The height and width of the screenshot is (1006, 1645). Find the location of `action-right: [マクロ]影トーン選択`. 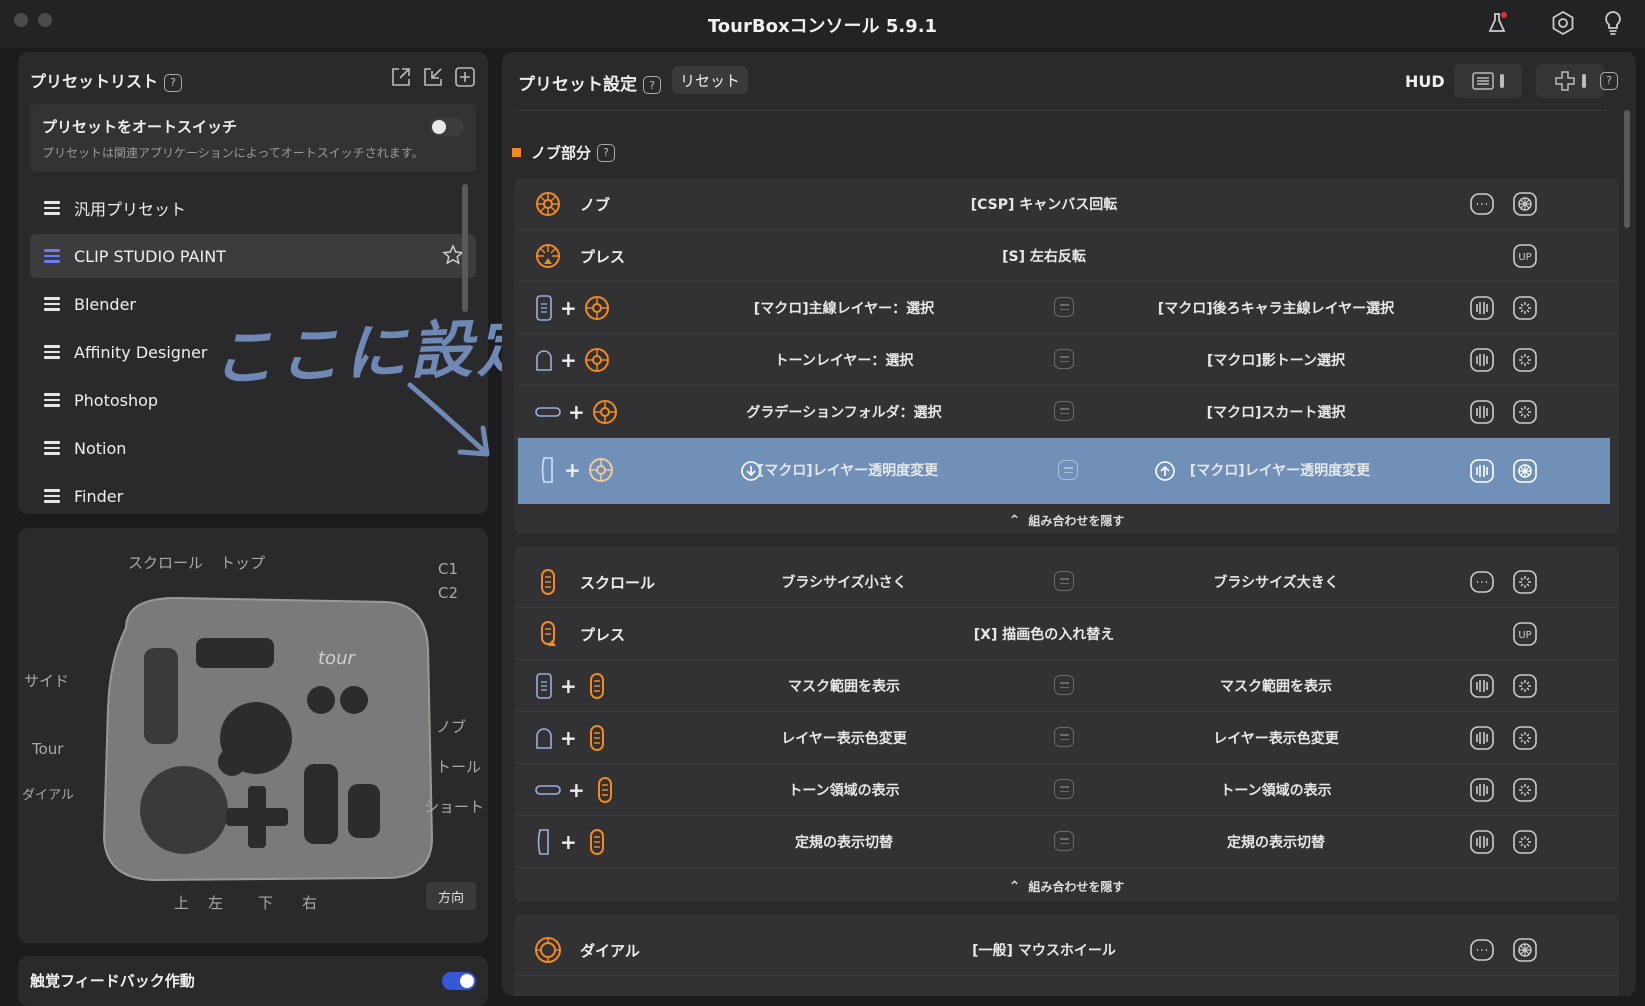

action-right: [マクロ]影トーン選択 is located at coordinates (1276, 360).